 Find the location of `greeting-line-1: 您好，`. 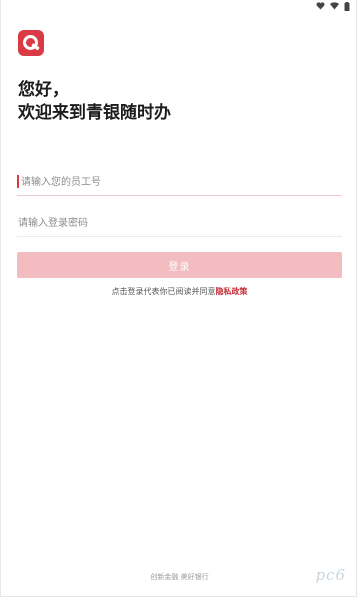

greeting-line-1: 您好， is located at coordinates (43, 90).